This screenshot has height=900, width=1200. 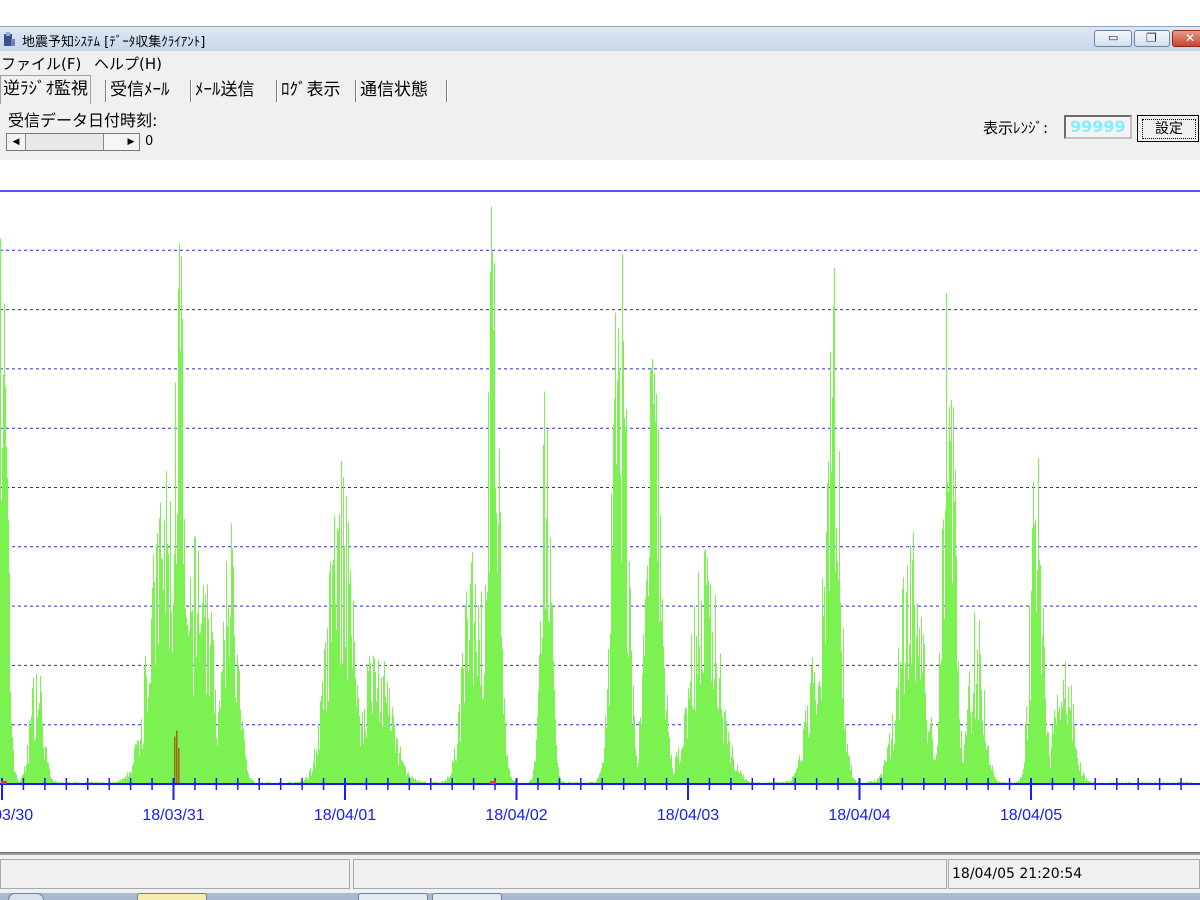 What do you see at coordinates (1152, 38) in the screenshot?
I see `restore-button: ❐` at bounding box center [1152, 38].